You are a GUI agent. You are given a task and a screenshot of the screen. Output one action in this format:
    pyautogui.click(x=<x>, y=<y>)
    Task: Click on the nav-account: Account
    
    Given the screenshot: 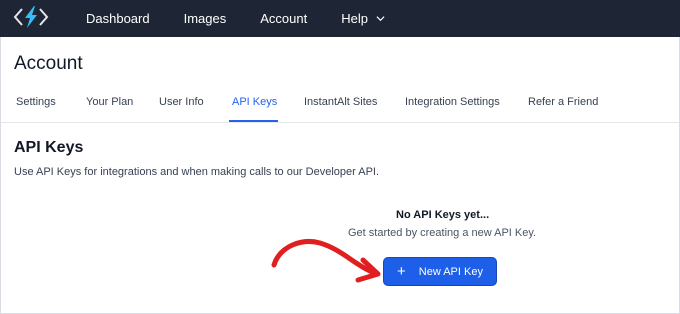 What is the action you would take?
    pyautogui.click(x=283, y=18)
    